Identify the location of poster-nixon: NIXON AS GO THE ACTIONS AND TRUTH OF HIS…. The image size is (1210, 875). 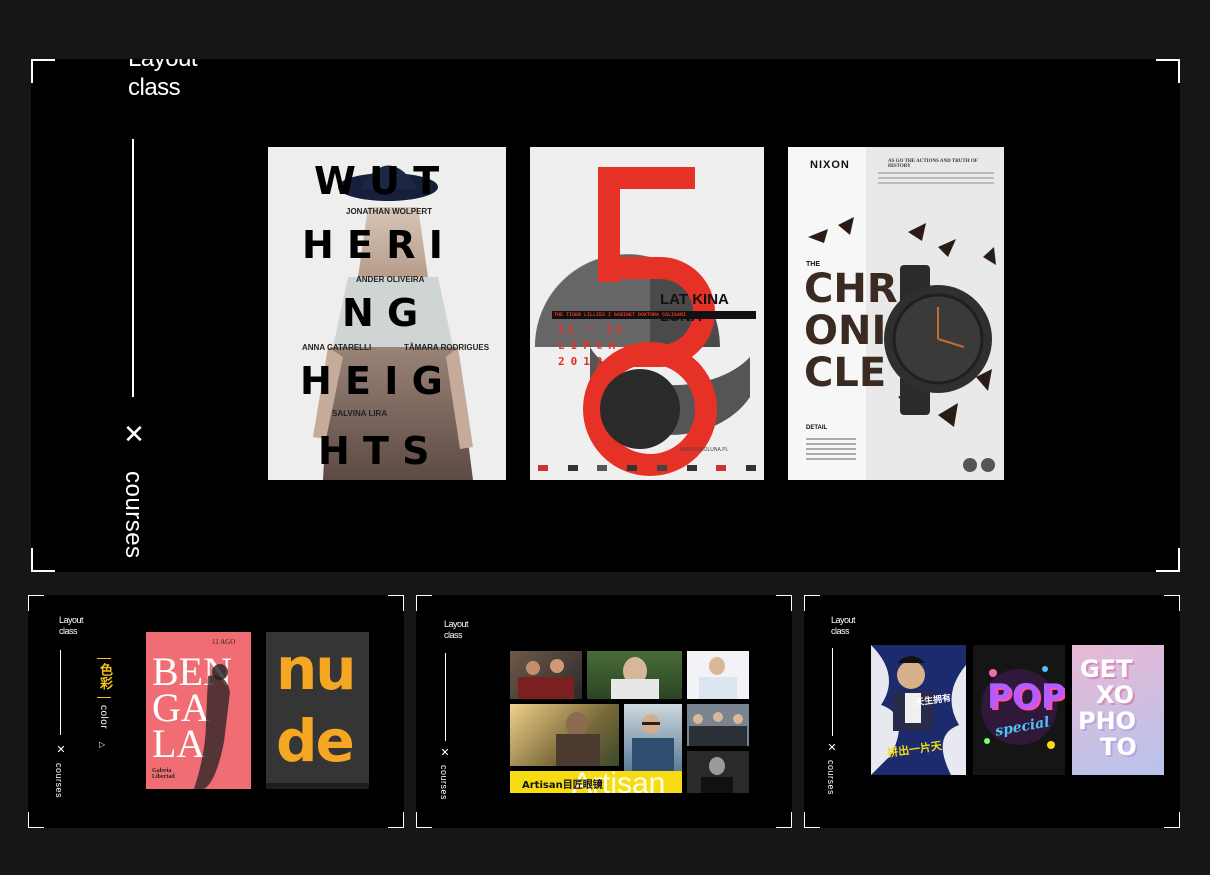
(896, 313).